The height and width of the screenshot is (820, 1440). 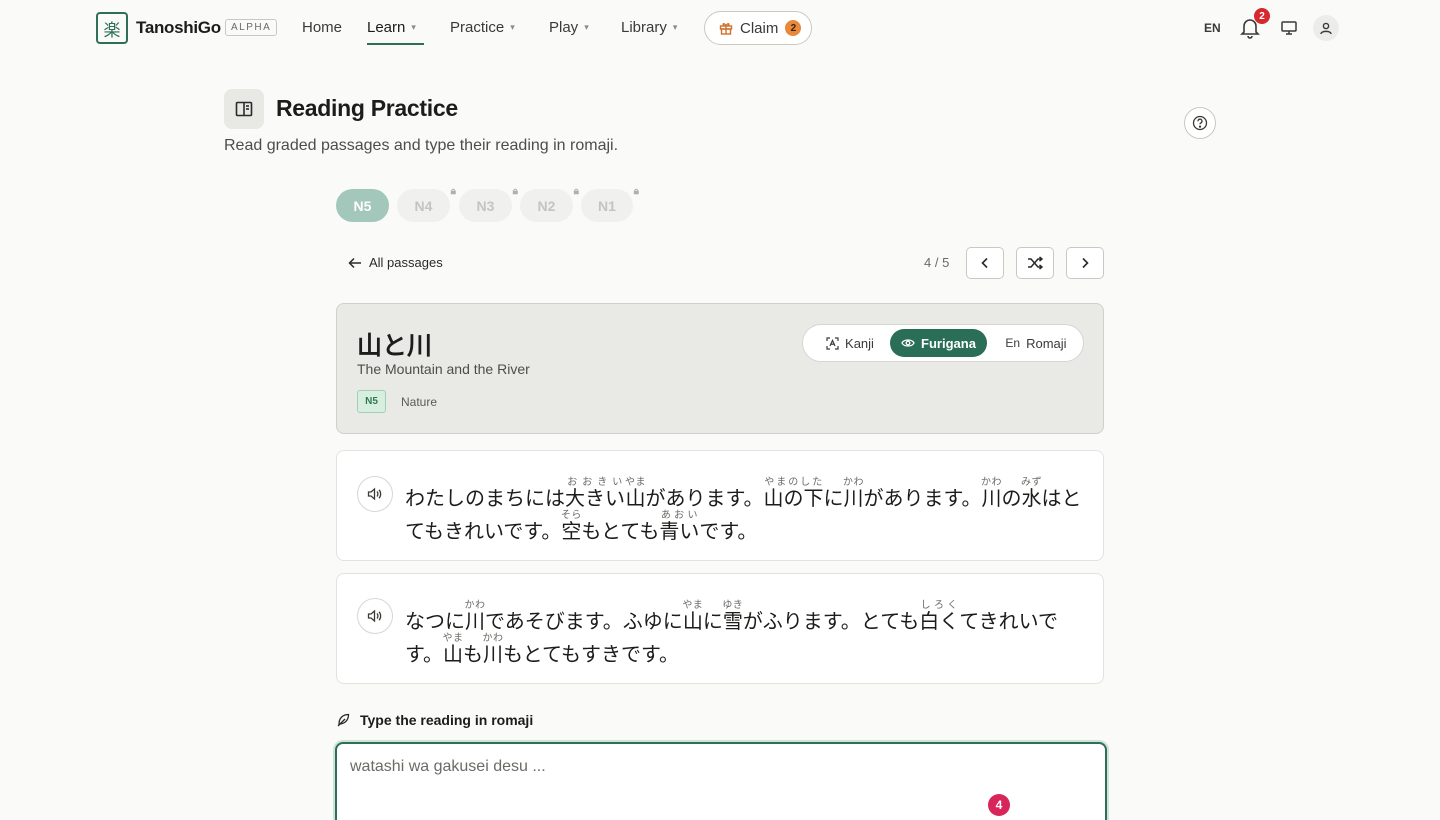 I want to click on page-title: Reading Practice, so click(x=367, y=108).